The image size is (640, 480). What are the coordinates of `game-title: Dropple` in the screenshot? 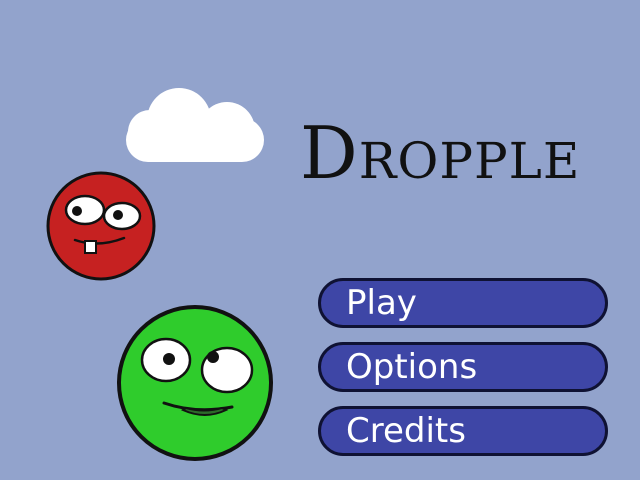 It's located at (440, 153).